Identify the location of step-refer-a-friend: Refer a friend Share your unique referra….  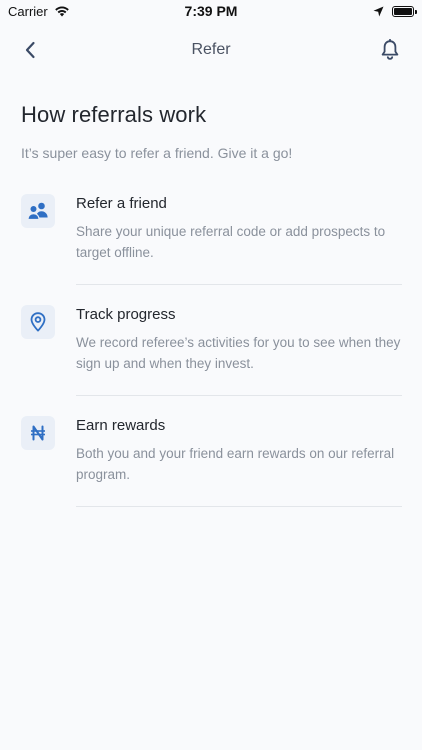
(211, 239).